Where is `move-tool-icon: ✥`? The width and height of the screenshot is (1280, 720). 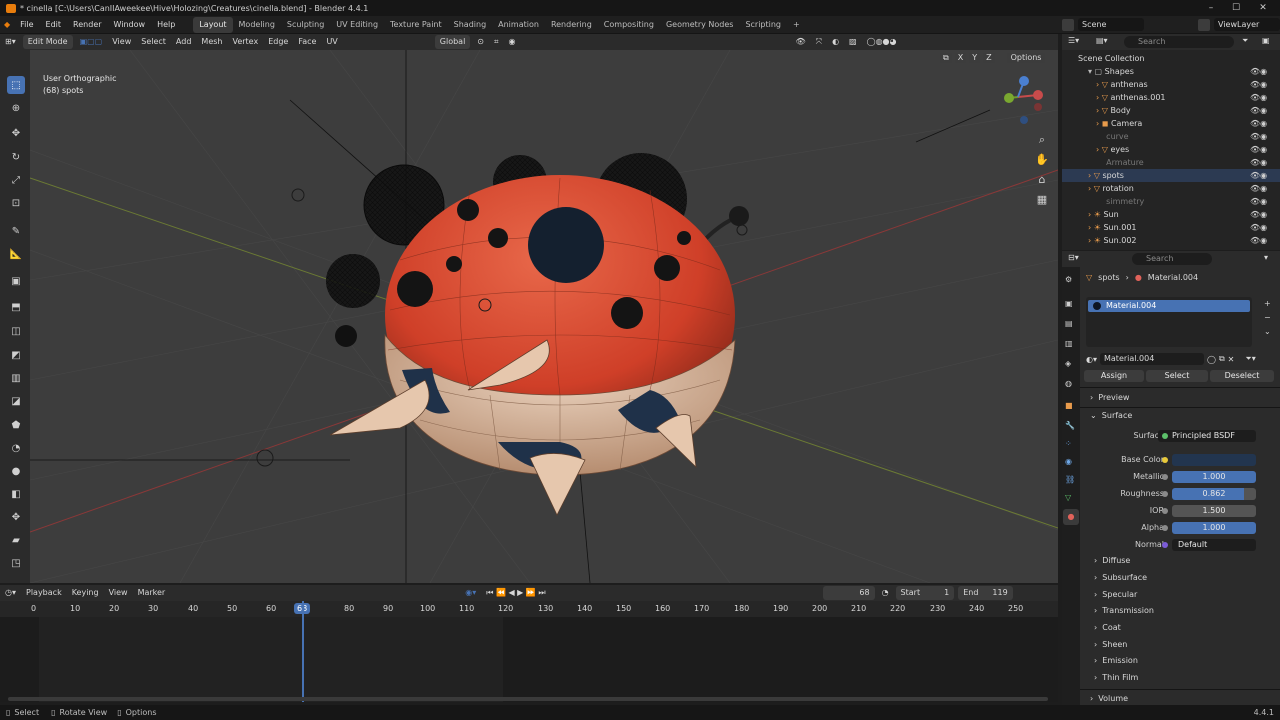
move-tool-icon: ✥ is located at coordinates (16, 133).